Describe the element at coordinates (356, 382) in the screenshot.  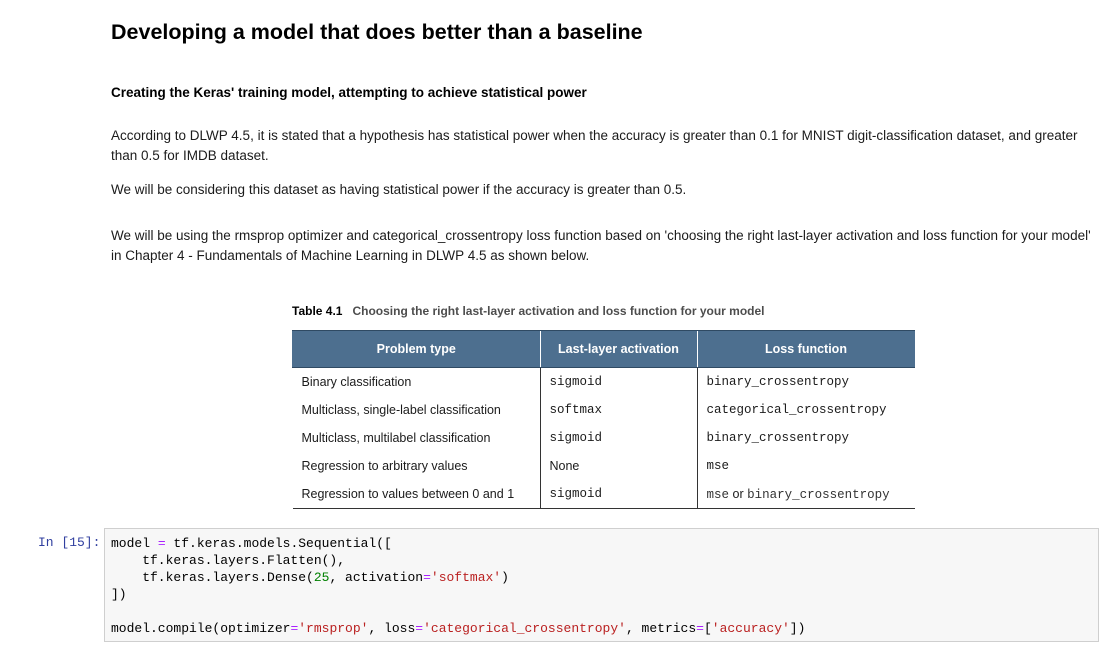
I see `problem-type-cell: Binary classification` at that location.